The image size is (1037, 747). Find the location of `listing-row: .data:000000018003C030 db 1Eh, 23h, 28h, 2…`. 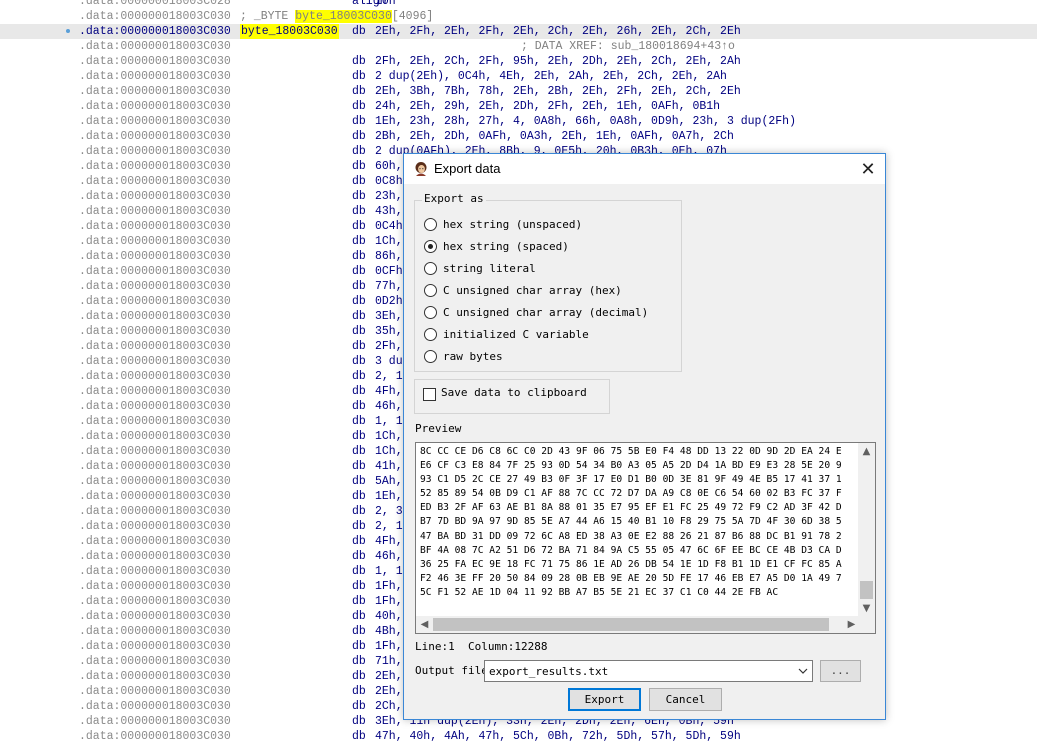

listing-row: .data:000000018003C030 db 1Eh, 23h, 28h, 2… is located at coordinates (518, 121).